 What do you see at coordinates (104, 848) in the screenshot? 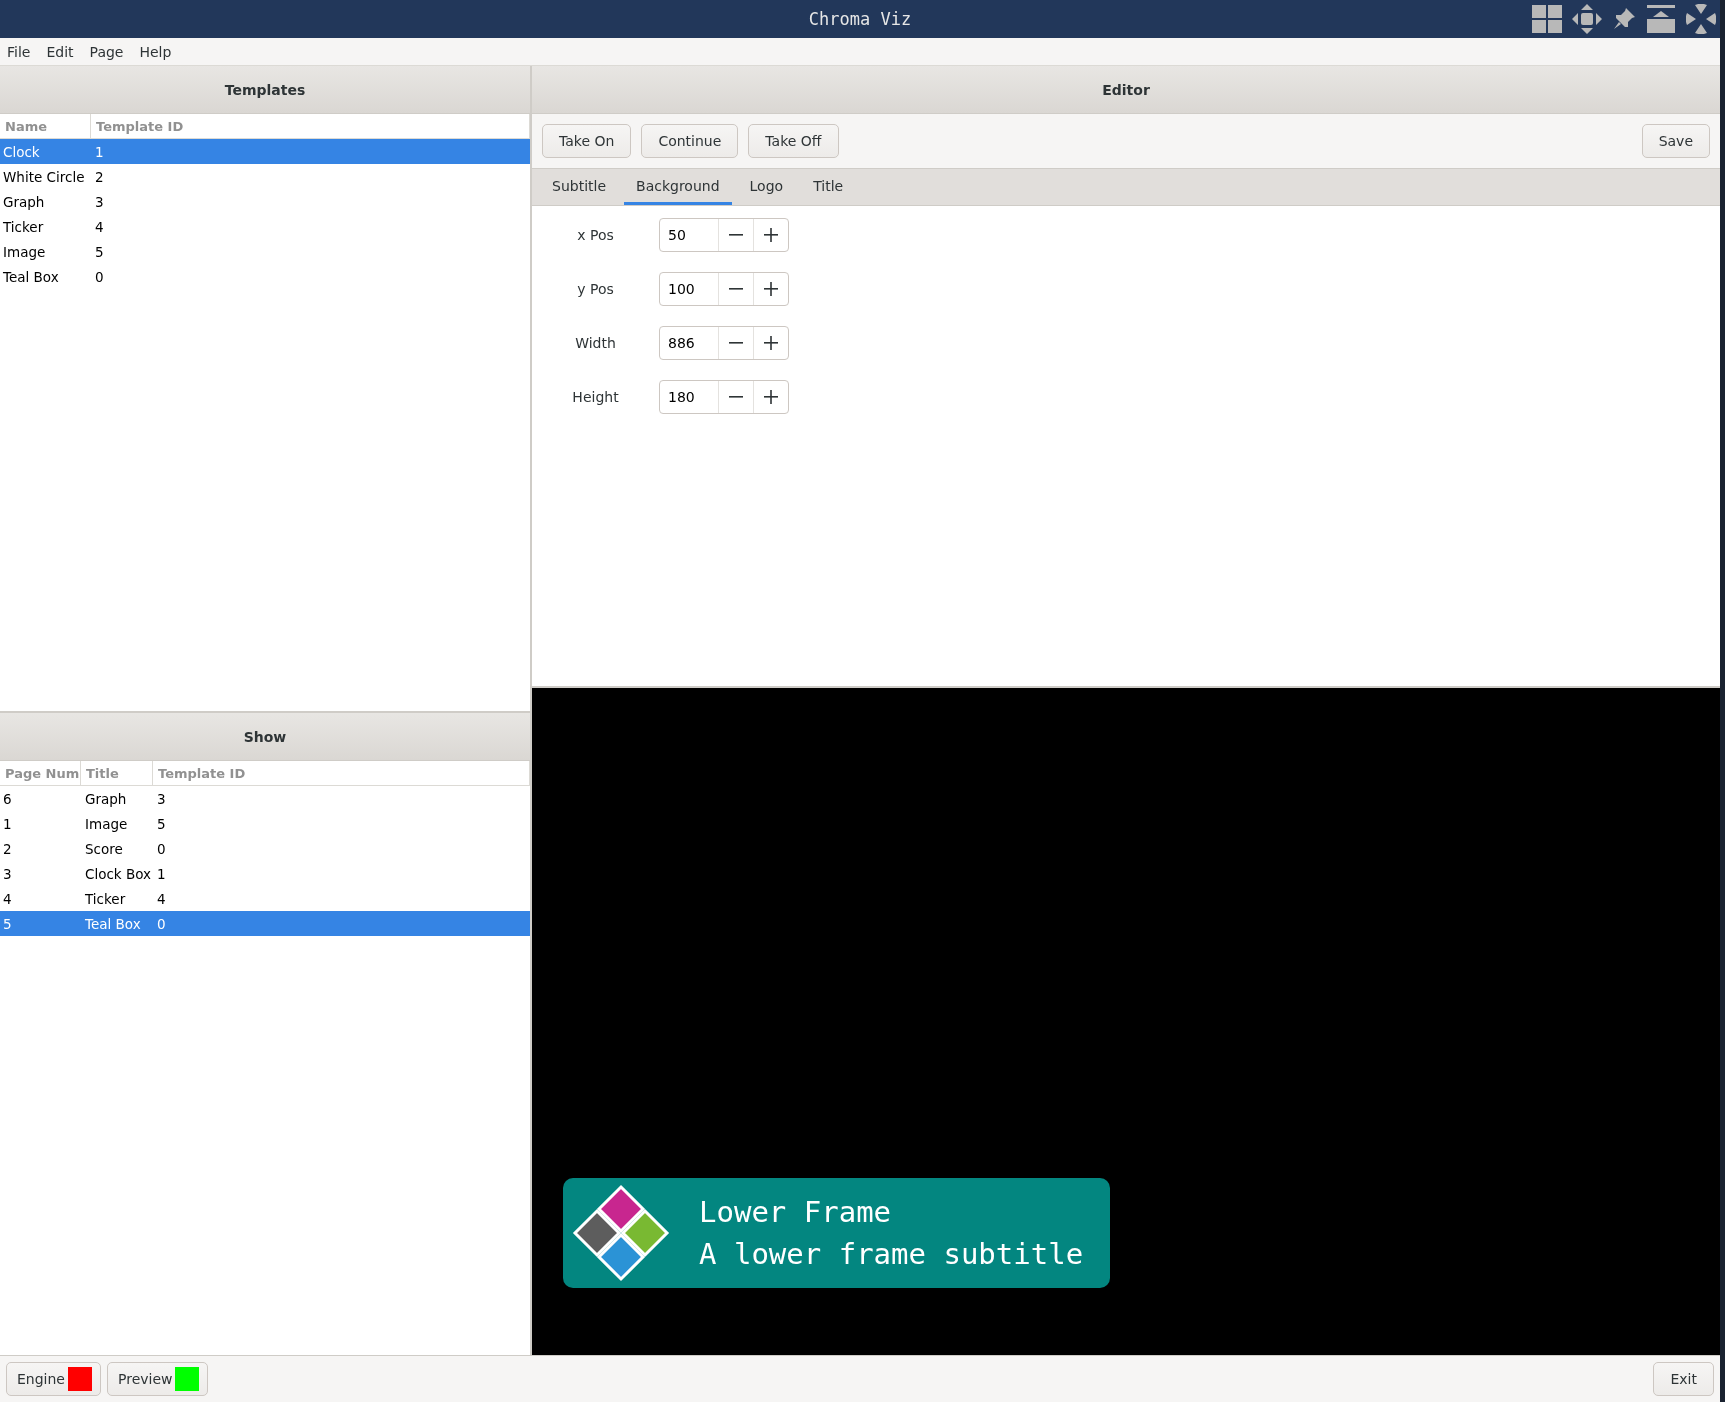
I see `table-cell-text: Score` at bounding box center [104, 848].